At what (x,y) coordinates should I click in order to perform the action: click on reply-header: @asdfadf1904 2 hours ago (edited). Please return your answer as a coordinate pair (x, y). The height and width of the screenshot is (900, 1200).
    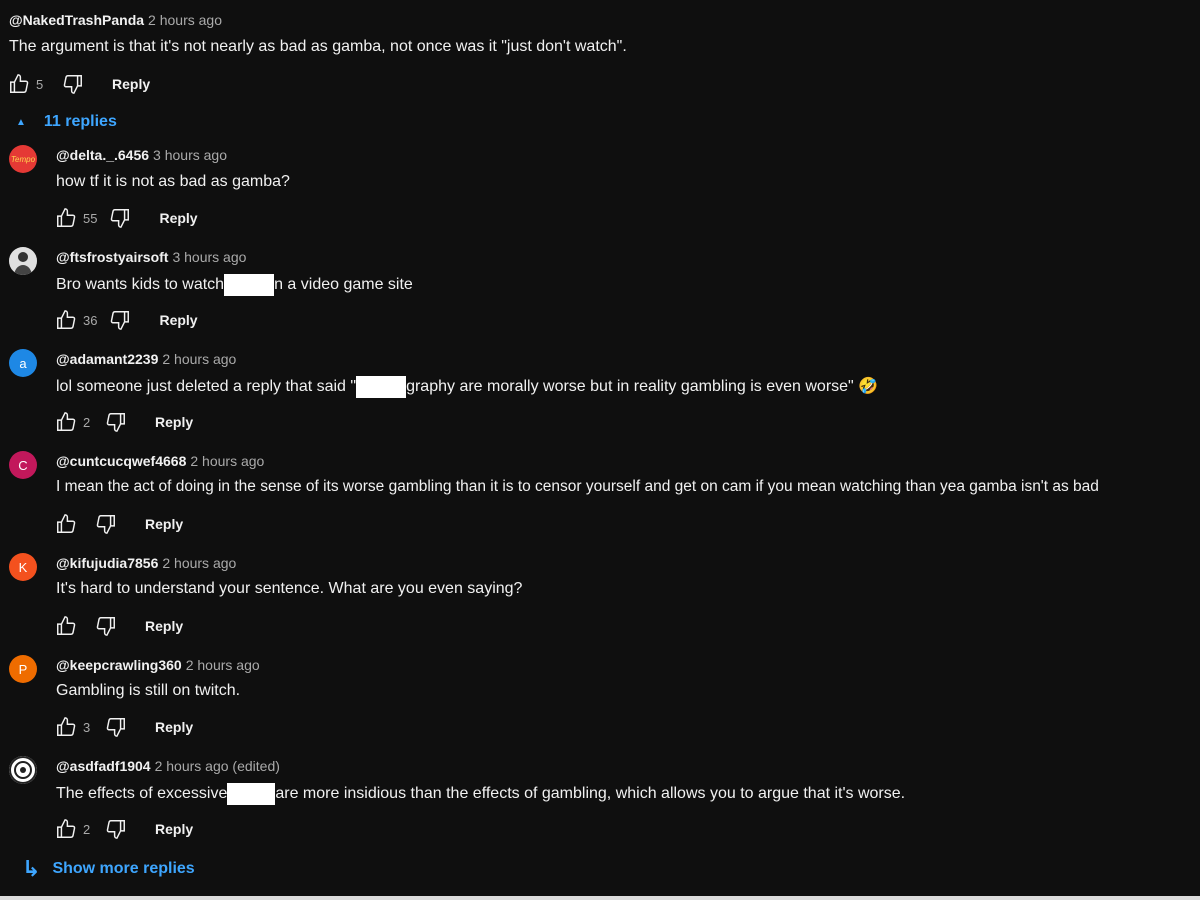
    Looking at the image, I should click on (168, 767).